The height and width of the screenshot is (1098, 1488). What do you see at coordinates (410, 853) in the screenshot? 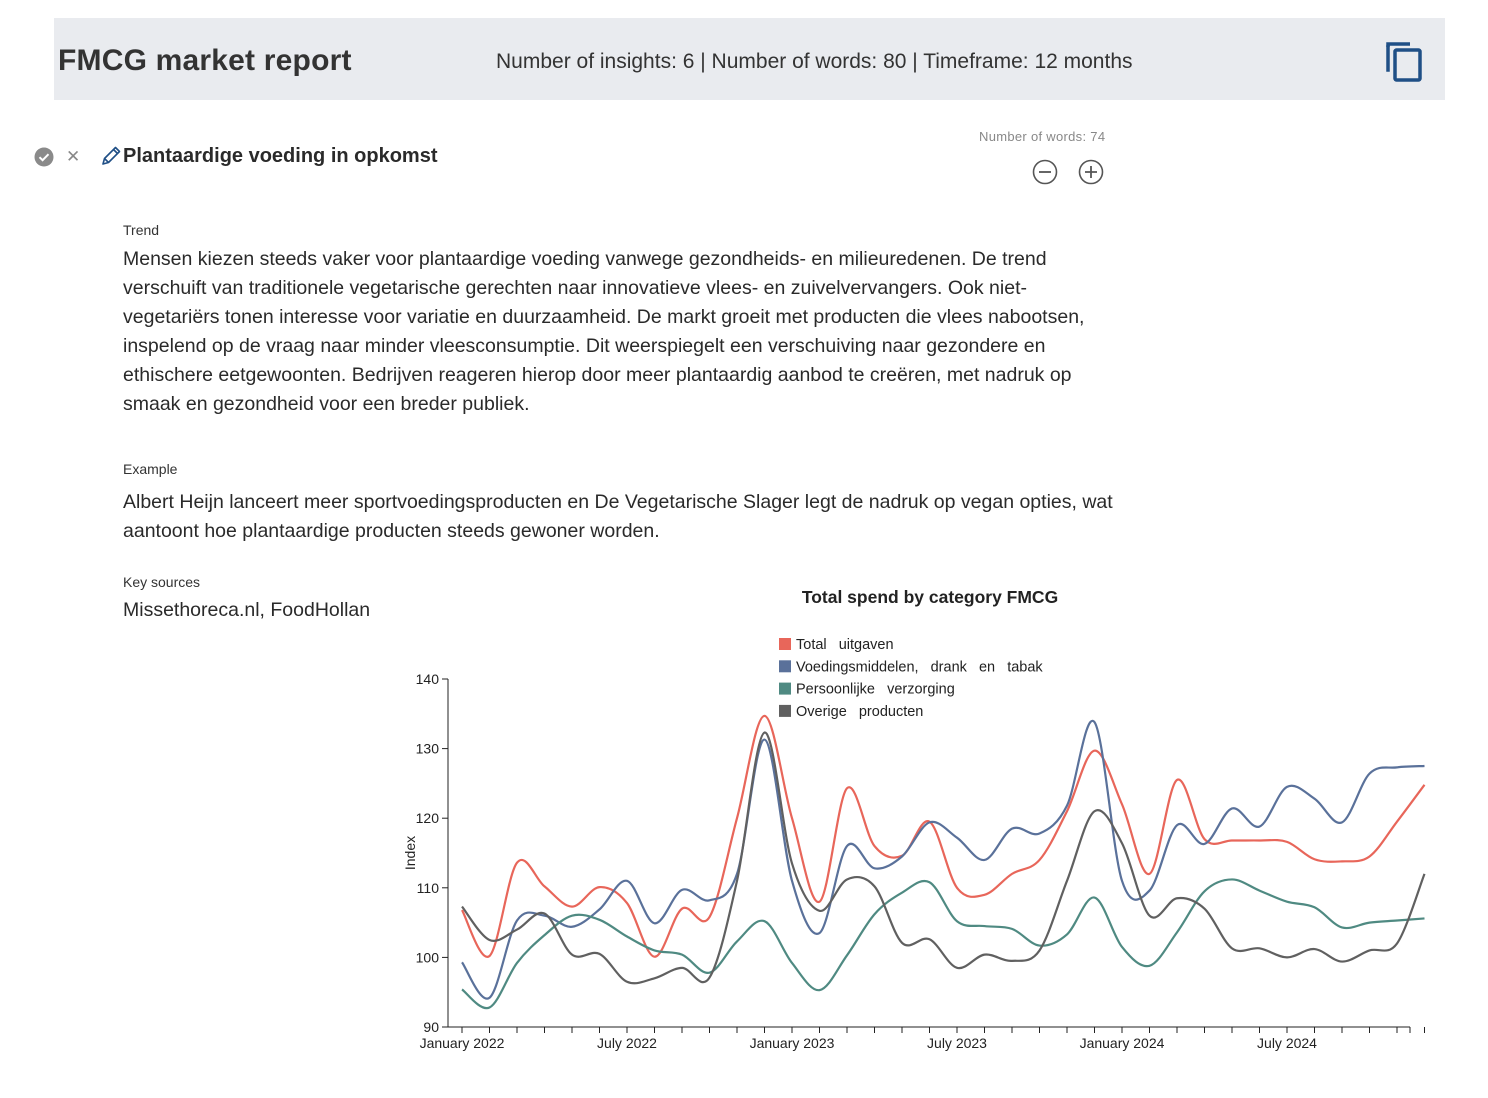
I see `y-axis-label: Index` at bounding box center [410, 853].